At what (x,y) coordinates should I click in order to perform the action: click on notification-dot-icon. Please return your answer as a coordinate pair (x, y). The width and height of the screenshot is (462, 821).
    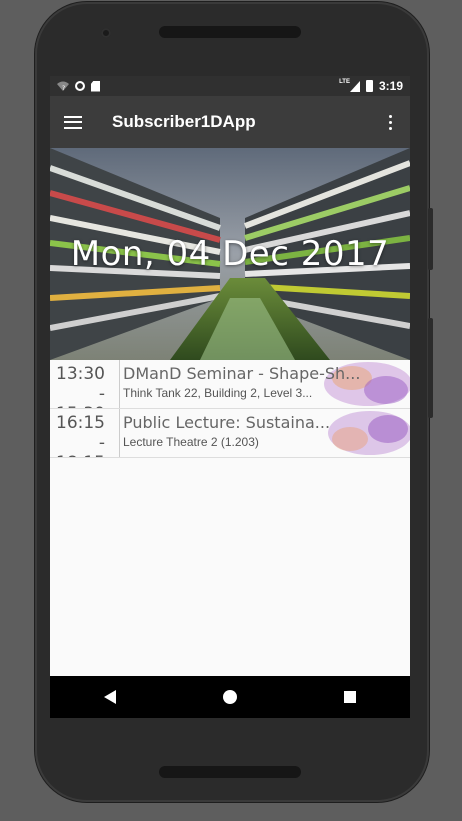
    Looking at the image, I should click on (80, 86).